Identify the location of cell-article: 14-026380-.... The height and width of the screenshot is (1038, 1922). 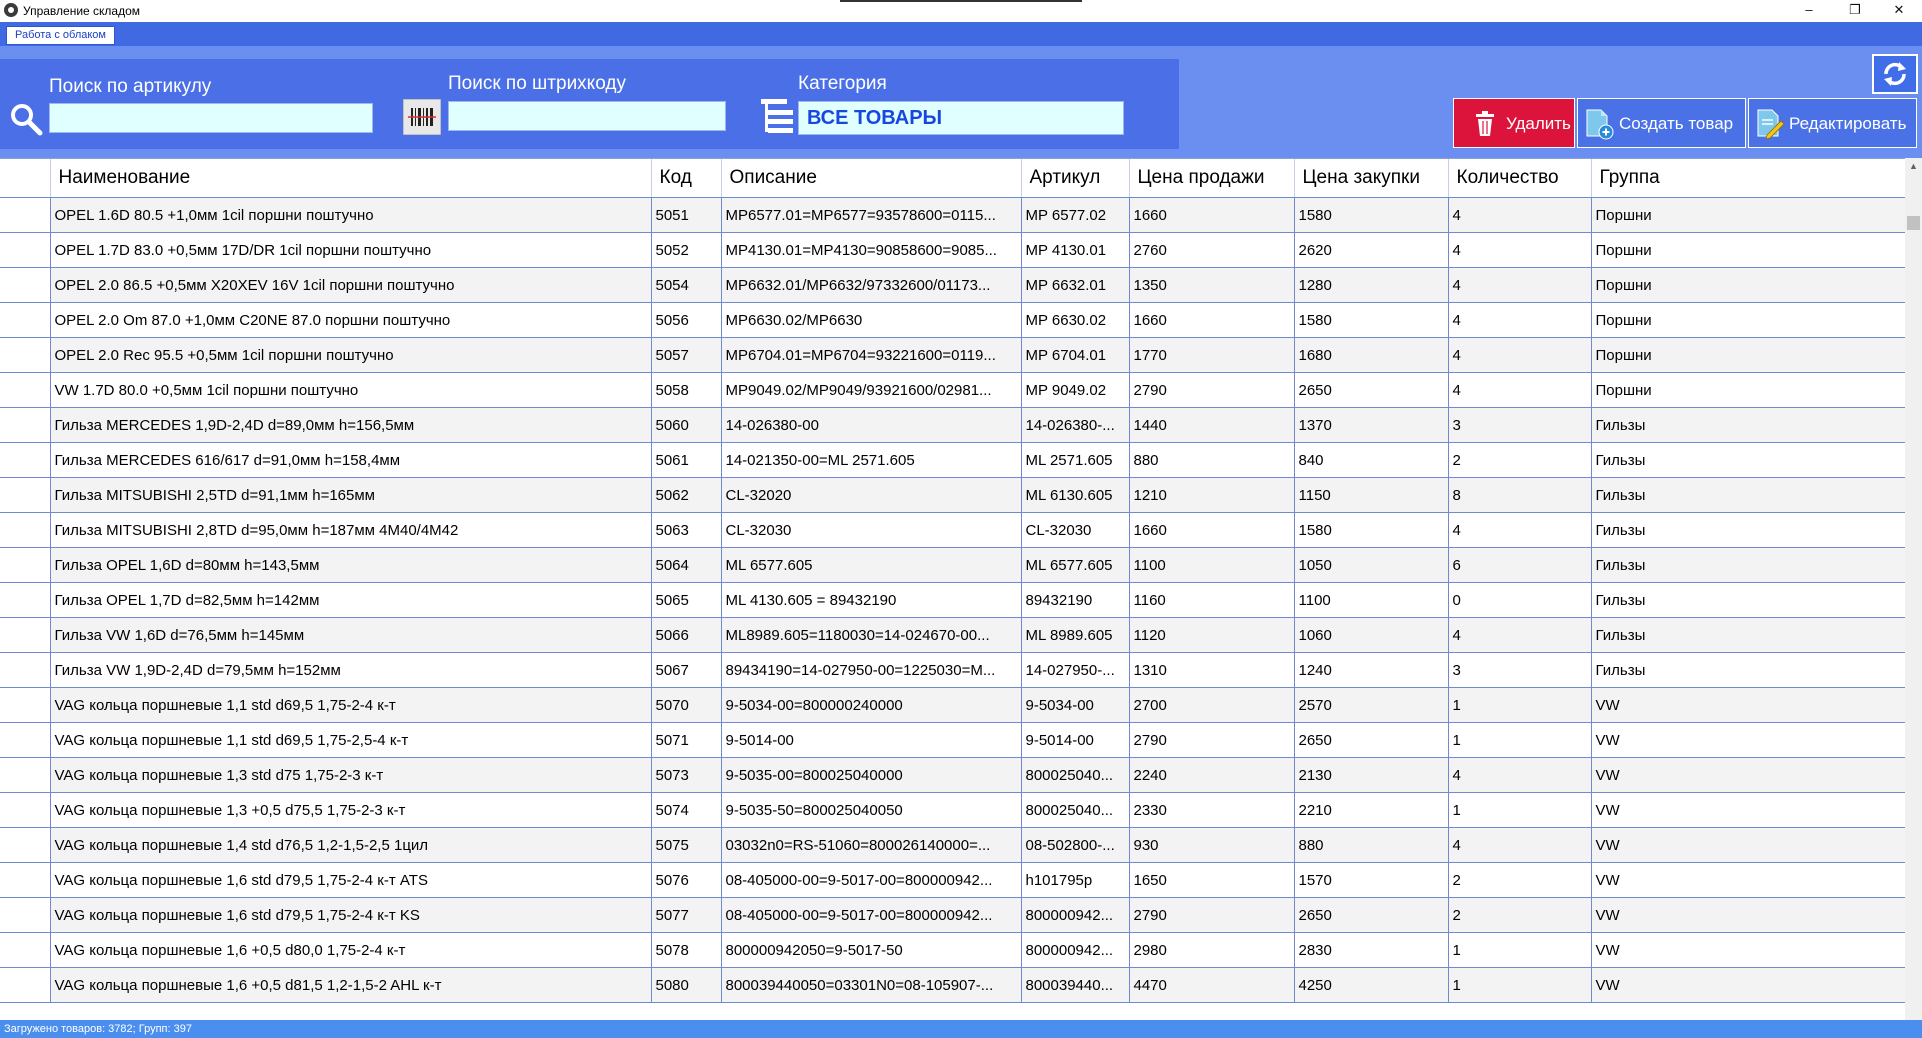
(1075, 425).